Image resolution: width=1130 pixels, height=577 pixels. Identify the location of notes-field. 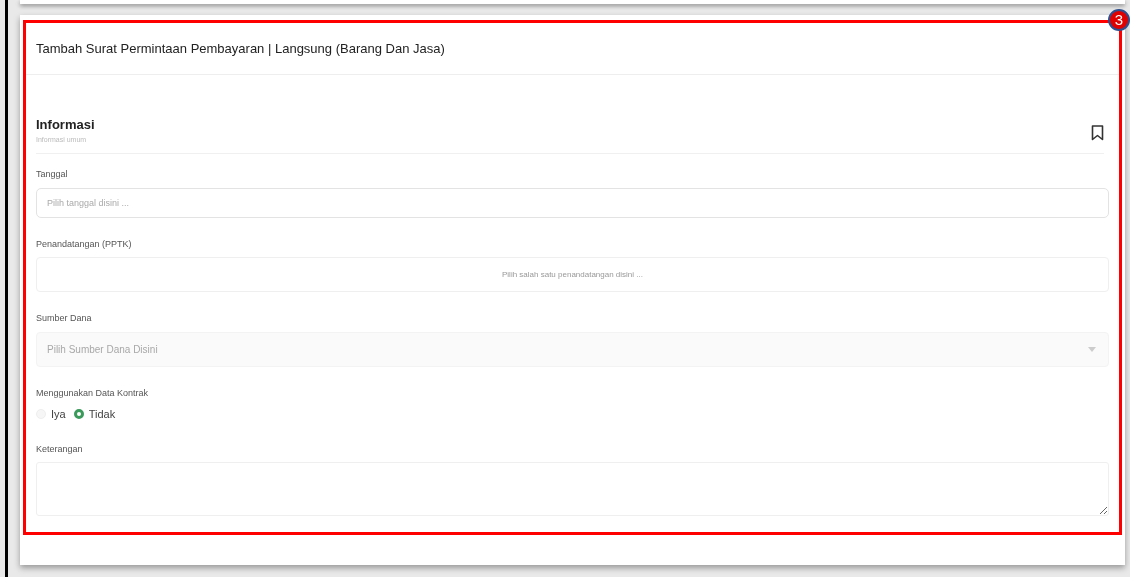
(572, 489).